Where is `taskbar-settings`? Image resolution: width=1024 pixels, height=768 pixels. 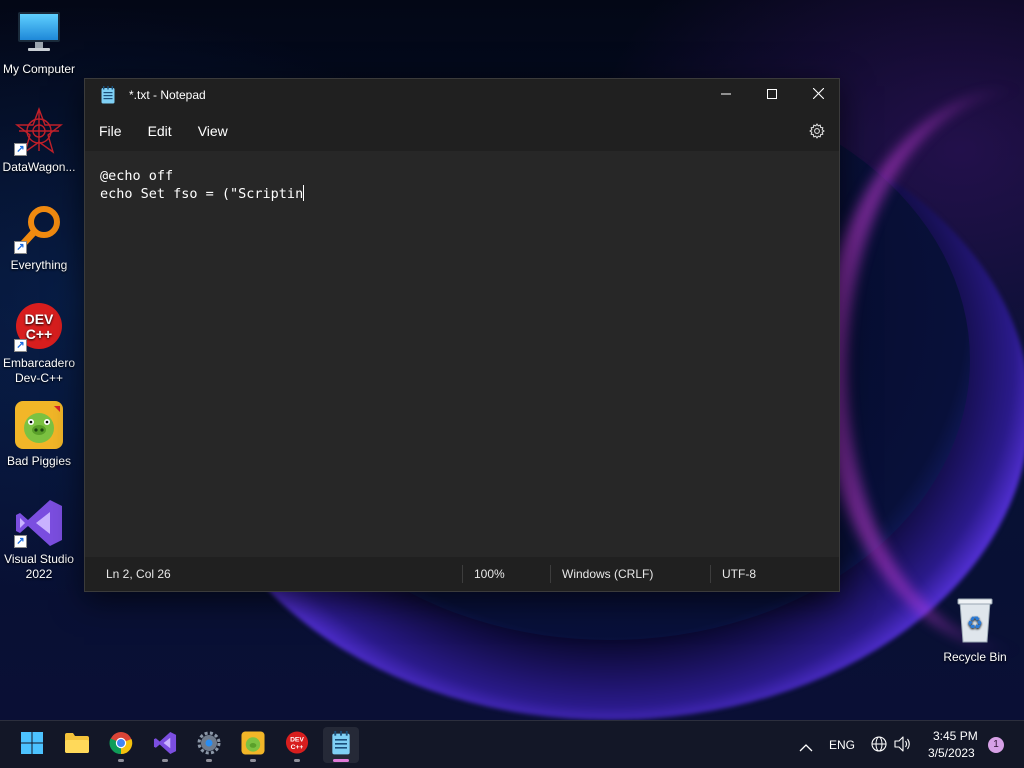
taskbar-settings is located at coordinates (209, 745).